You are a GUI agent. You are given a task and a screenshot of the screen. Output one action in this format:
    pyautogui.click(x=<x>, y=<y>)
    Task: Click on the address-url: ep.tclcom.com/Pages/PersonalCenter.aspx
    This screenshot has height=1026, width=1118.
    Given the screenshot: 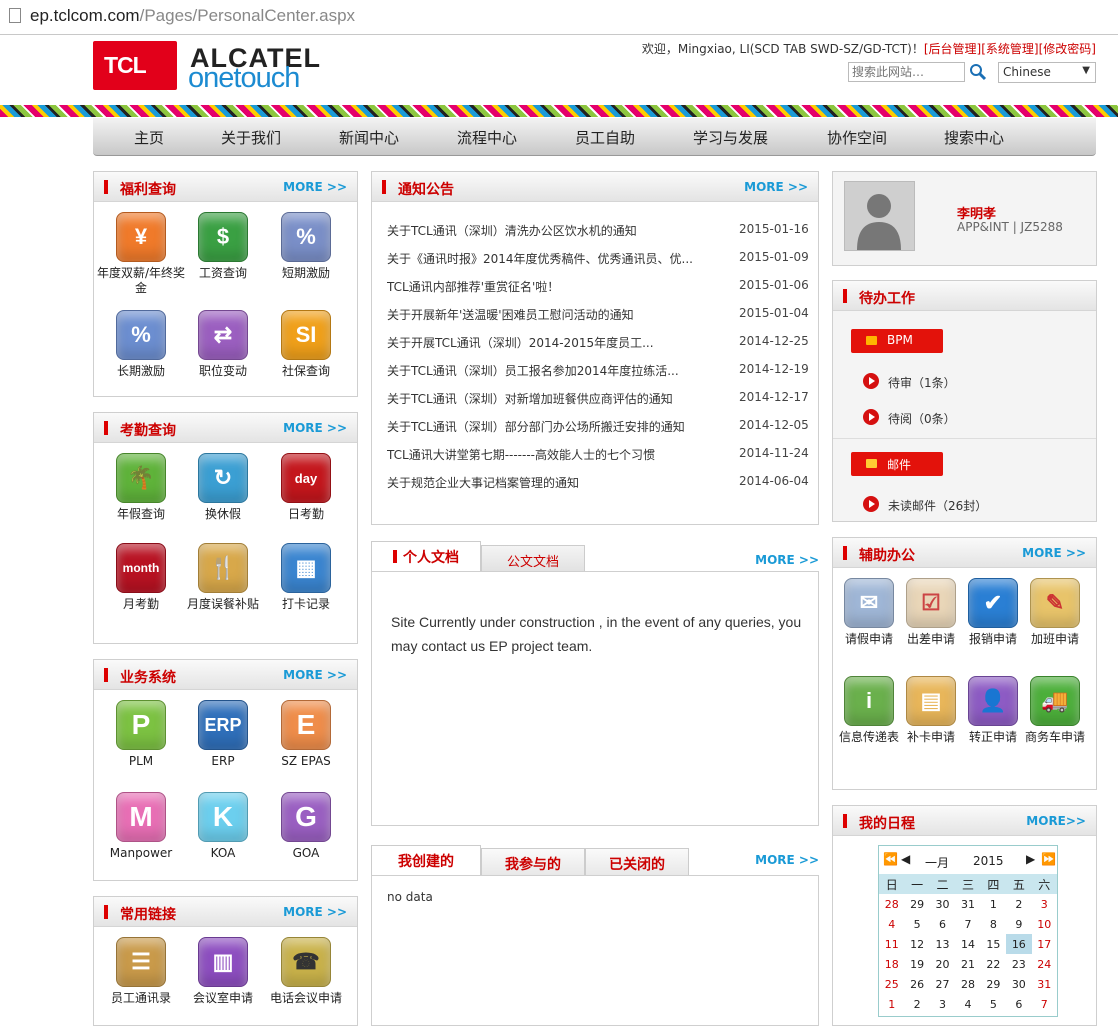 What is the action you would take?
    pyautogui.click(x=192, y=16)
    